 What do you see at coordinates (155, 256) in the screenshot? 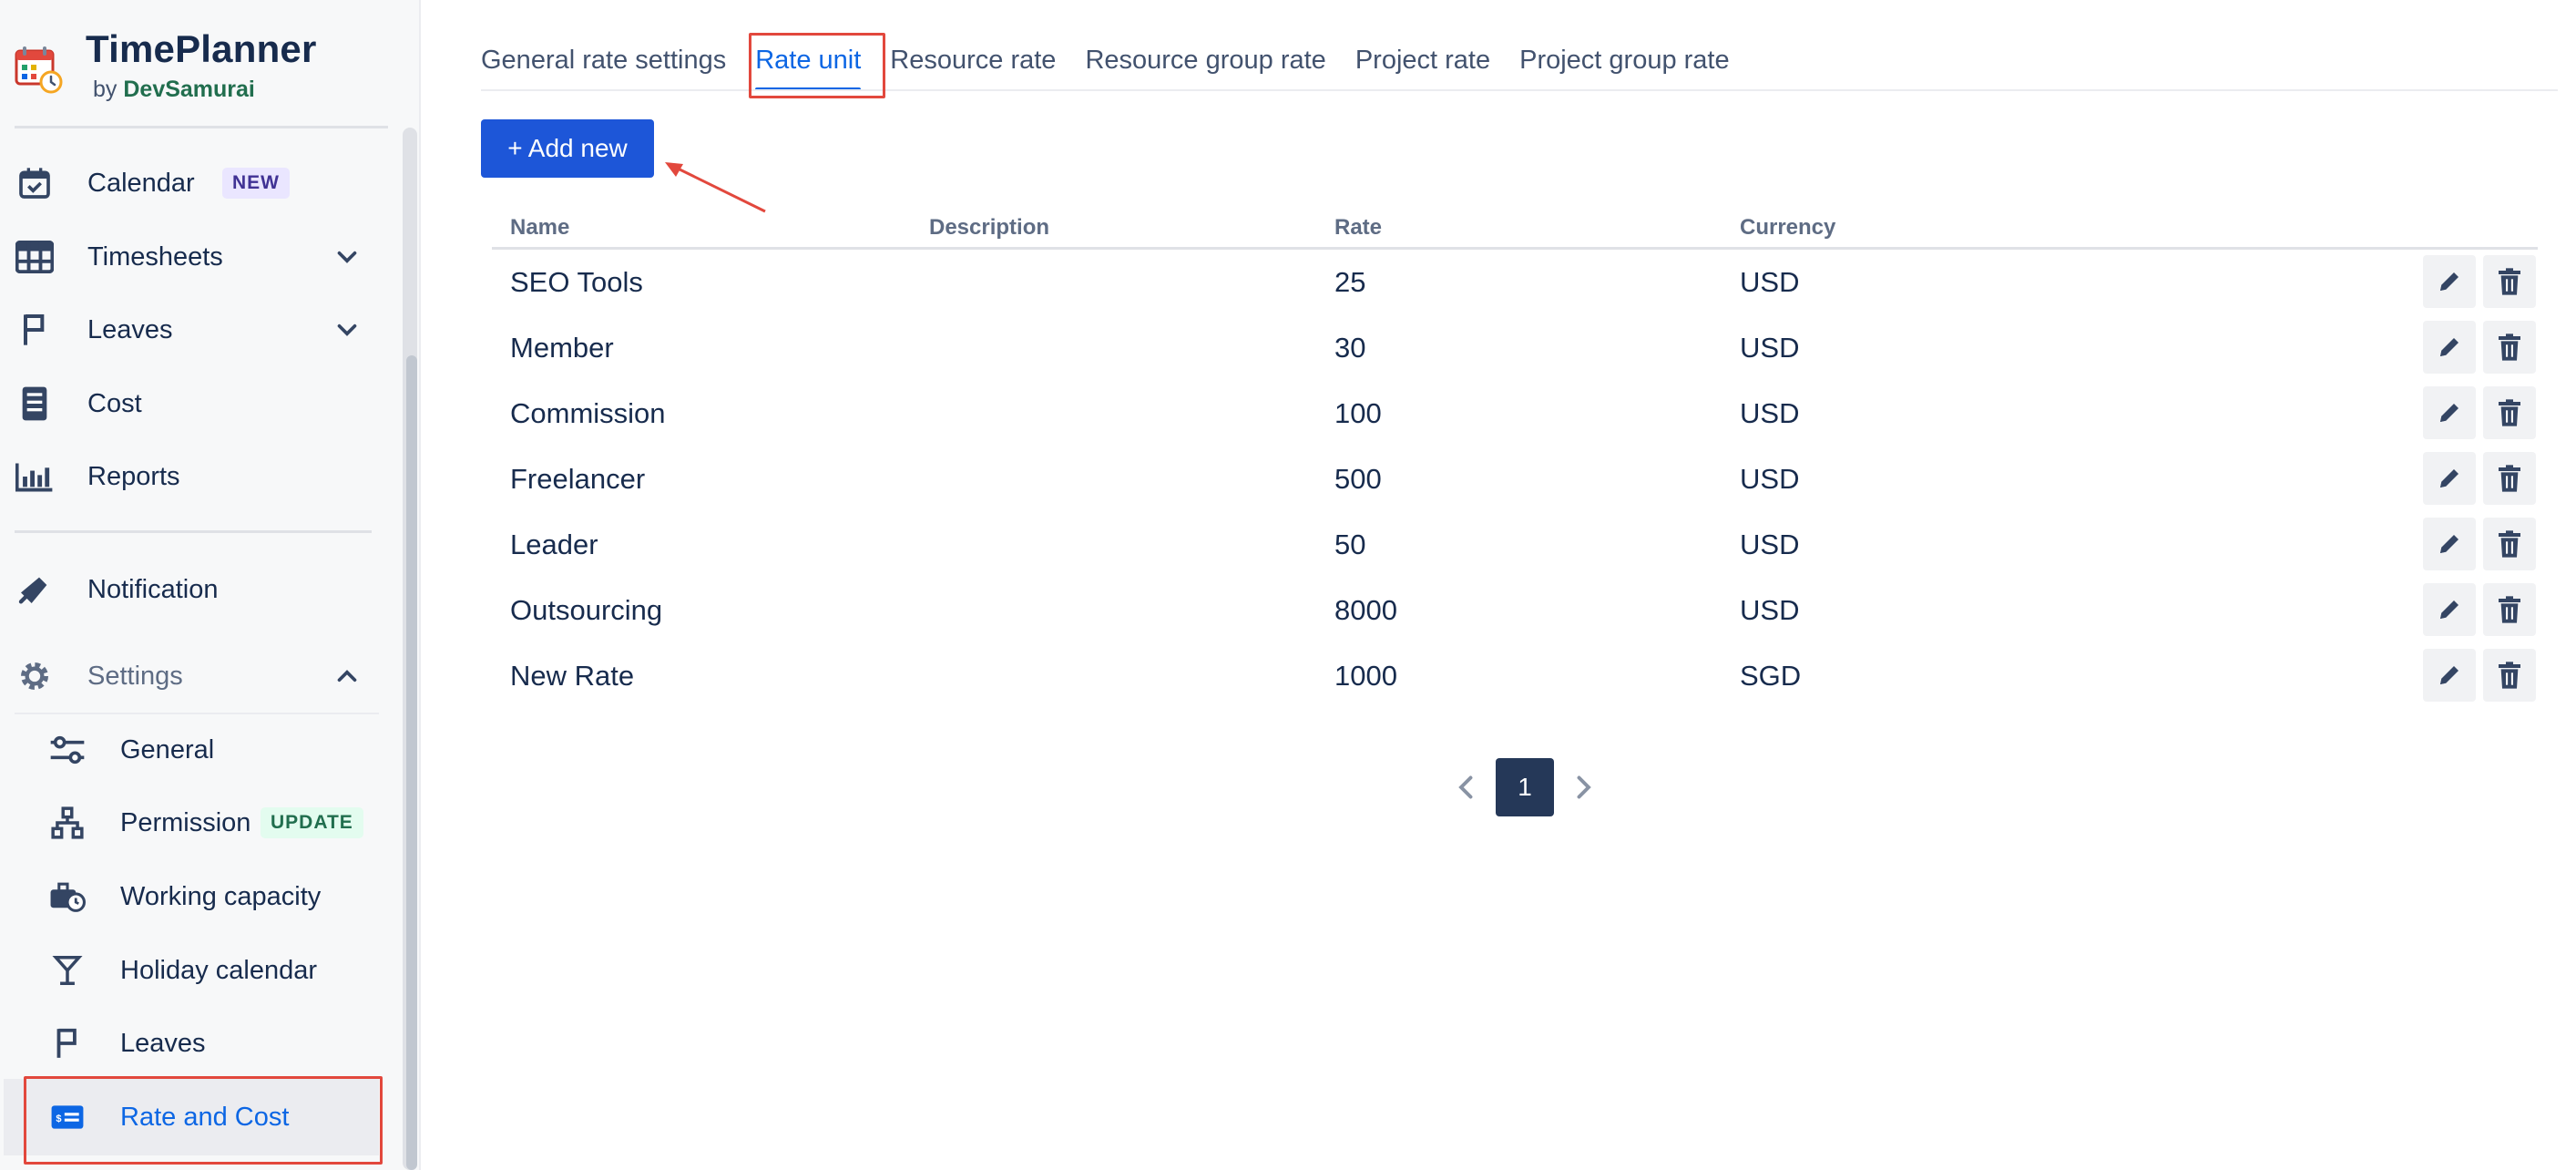
I see `sidebar-item-label: Timesheets` at bounding box center [155, 256].